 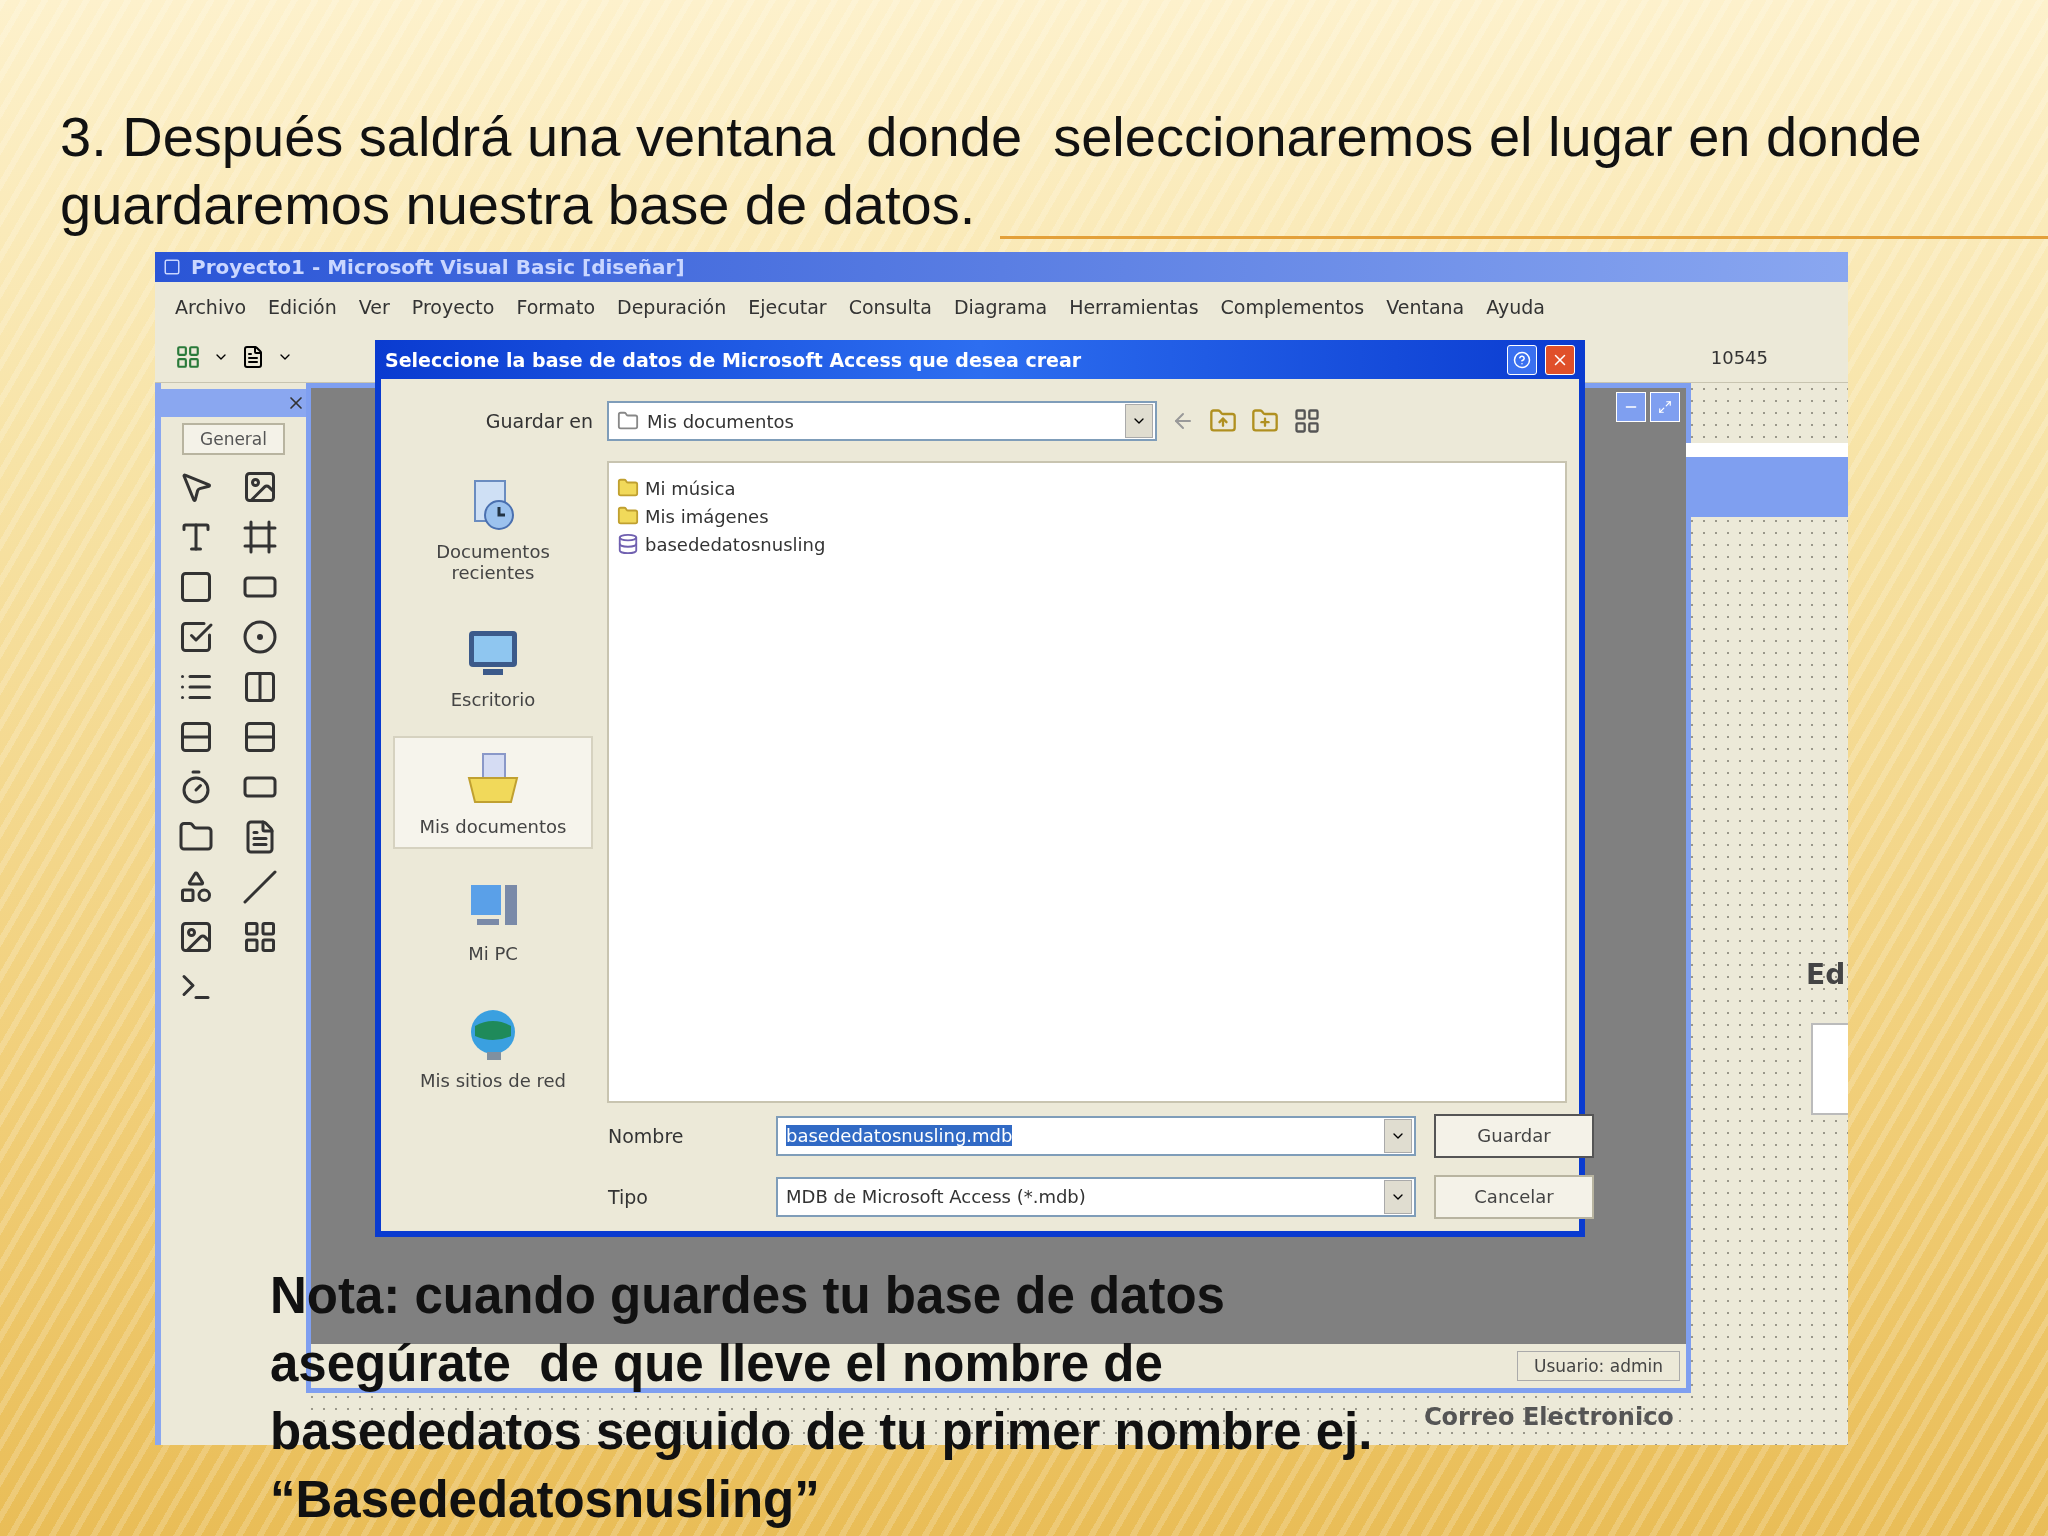 What do you see at coordinates (690, 488) in the screenshot?
I see `file-name: Mi música` at bounding box center [690, 488].